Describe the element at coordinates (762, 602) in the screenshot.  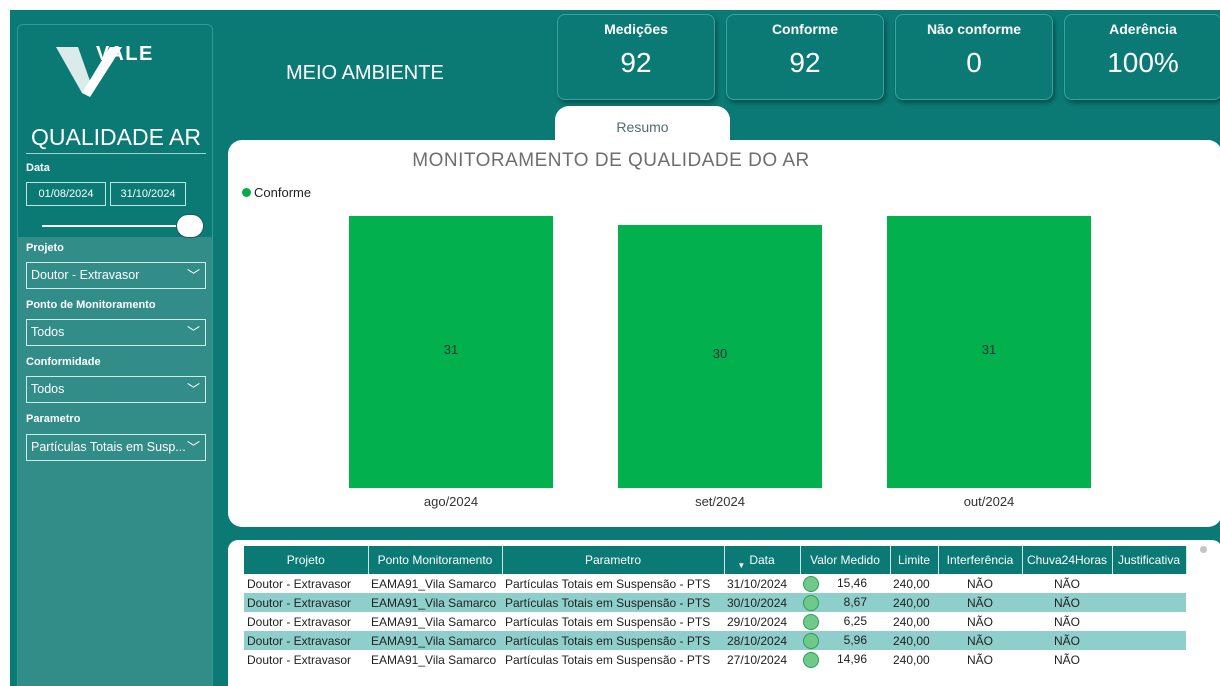
I see `table-cell: 30/10/2024` at that location.